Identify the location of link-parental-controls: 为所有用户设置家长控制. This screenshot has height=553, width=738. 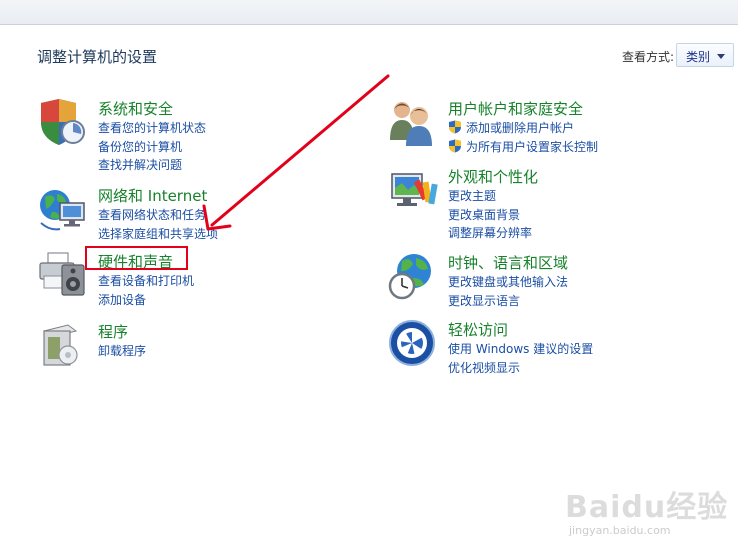
(523, 147).